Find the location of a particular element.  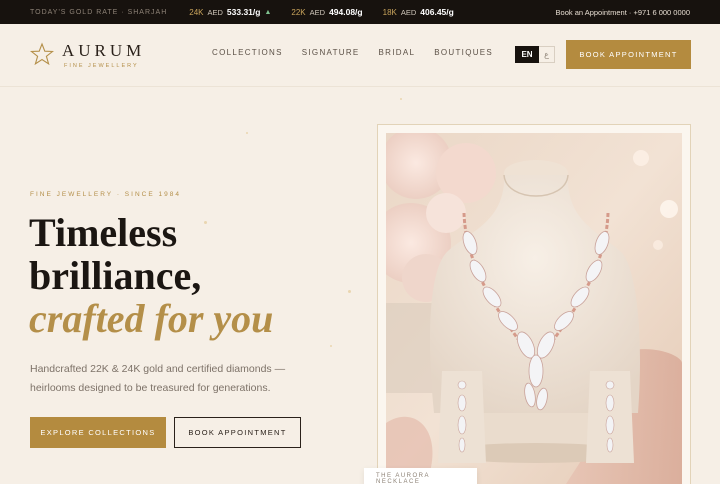

brand-tagline: FINE JEWELLERY is located at coordinates (101, 66).